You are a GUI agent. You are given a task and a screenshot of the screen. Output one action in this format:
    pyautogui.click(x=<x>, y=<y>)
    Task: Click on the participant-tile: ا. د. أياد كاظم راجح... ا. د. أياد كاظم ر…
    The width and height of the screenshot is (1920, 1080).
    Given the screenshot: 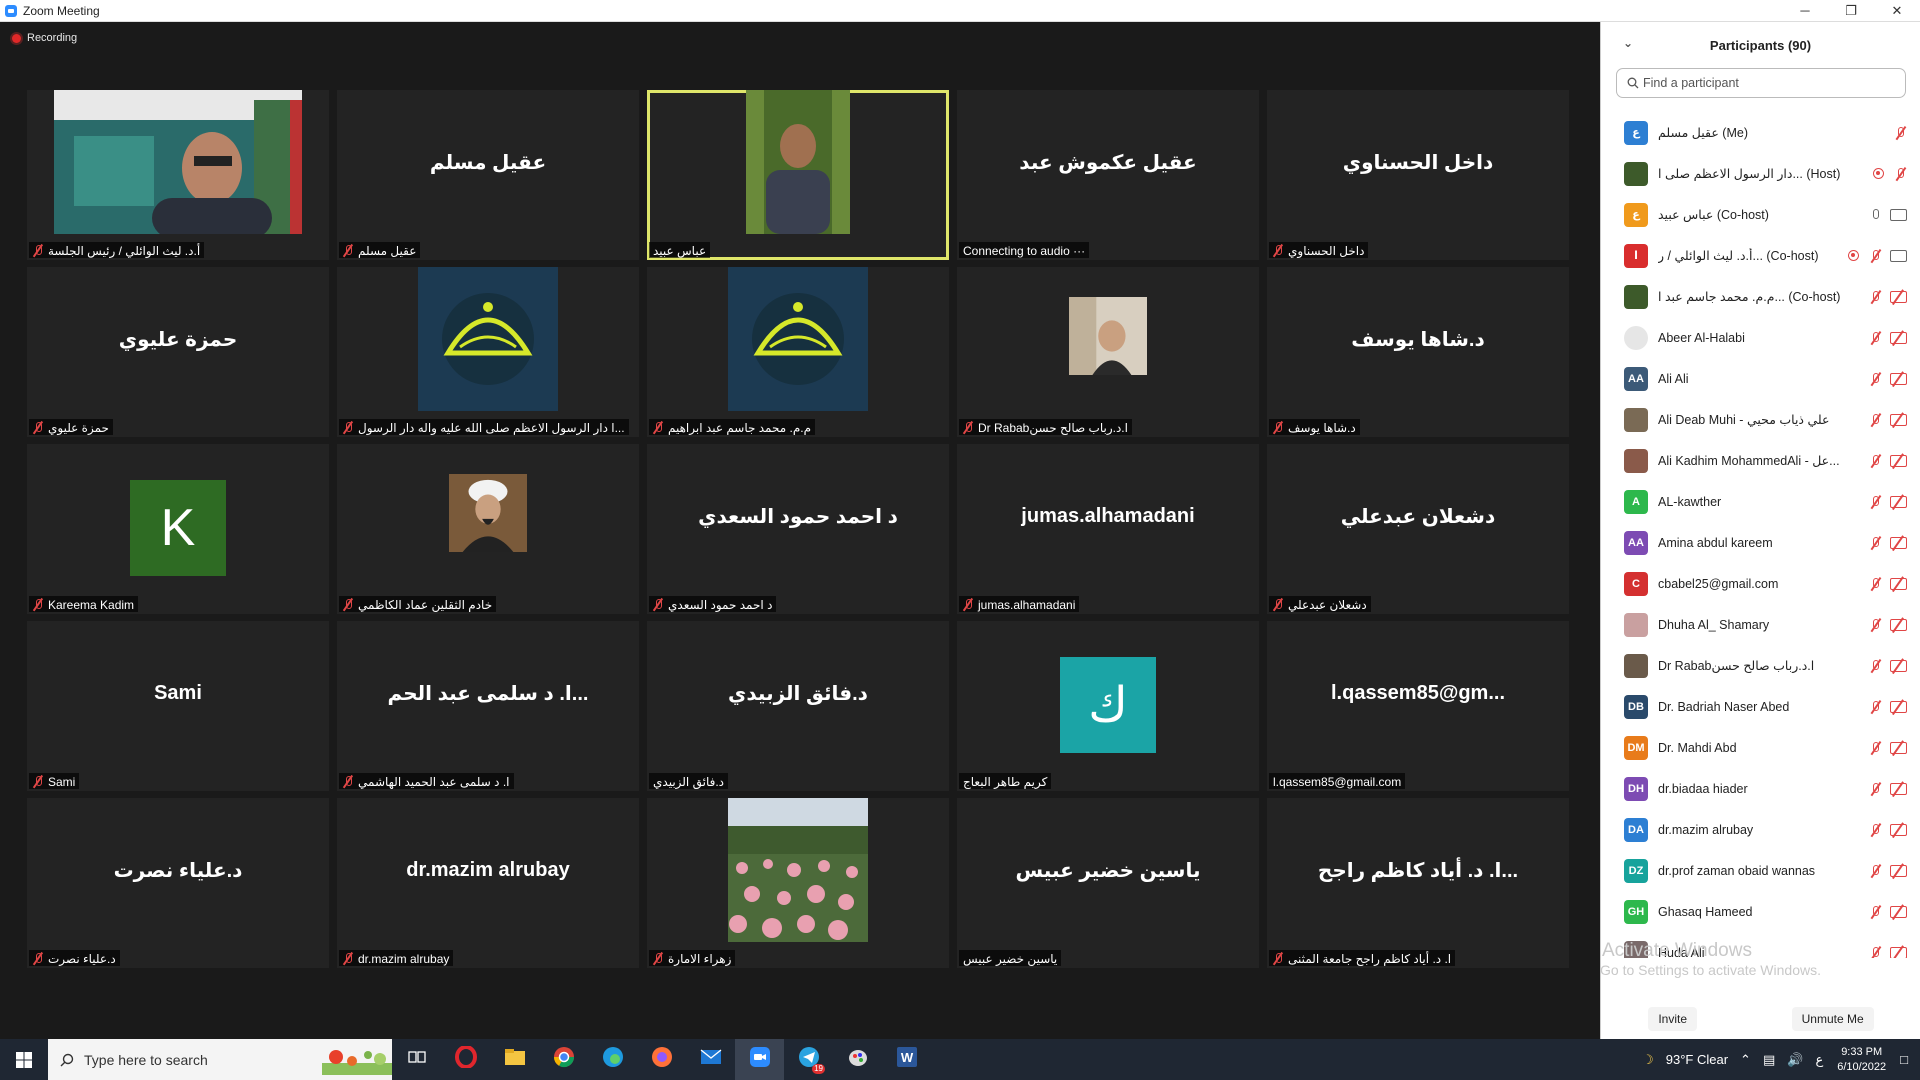 What is the action you would take?
    pyautogui.click(x=1418, y=883)
    